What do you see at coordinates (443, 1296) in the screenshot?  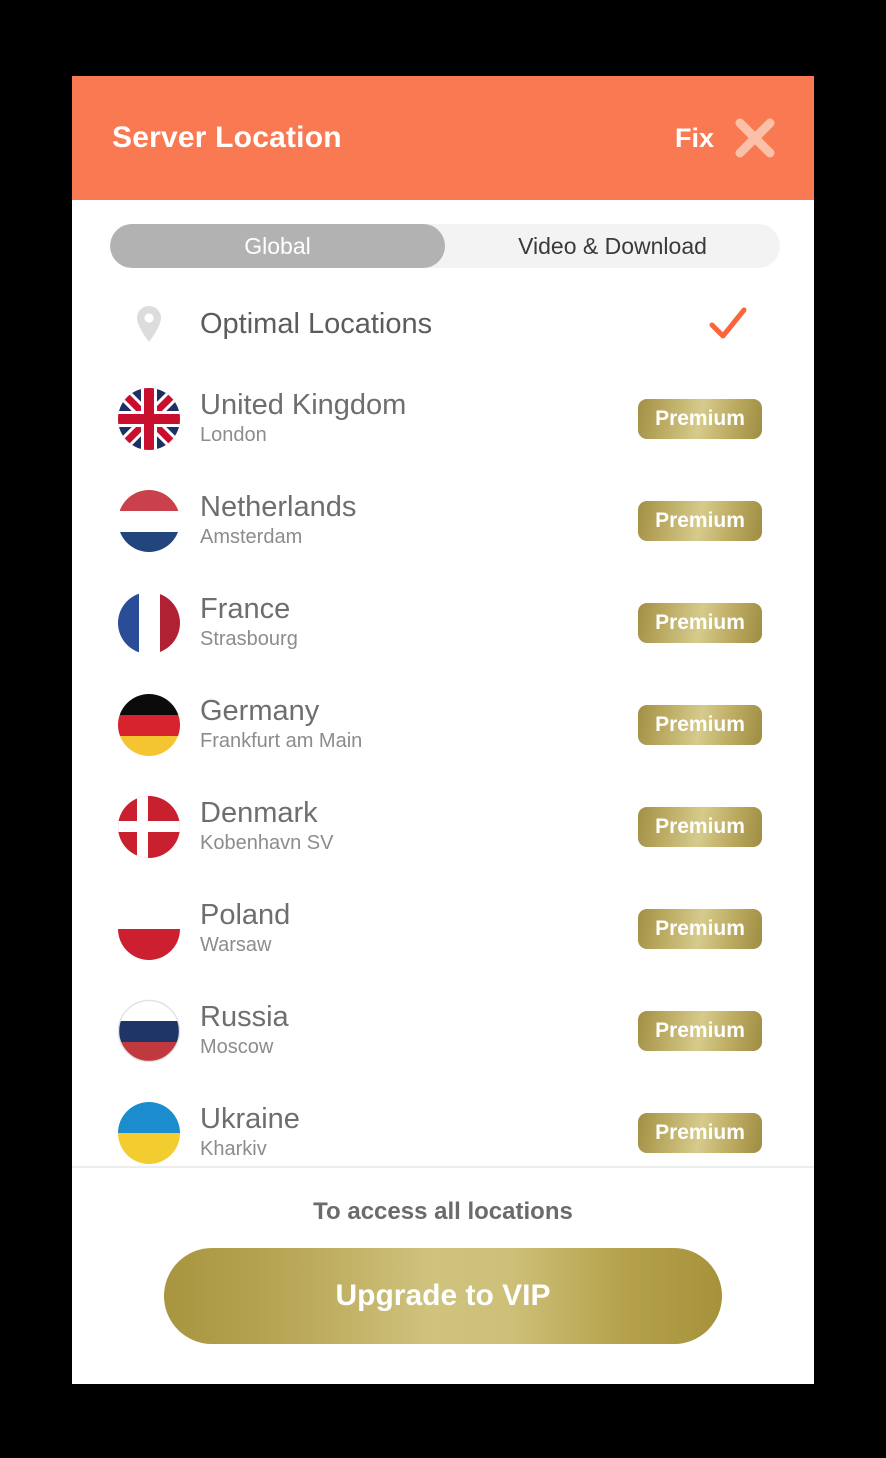 I see `upgrade-to-vip-button: Upgrade to VIP` at bounding box center [443, 1296].